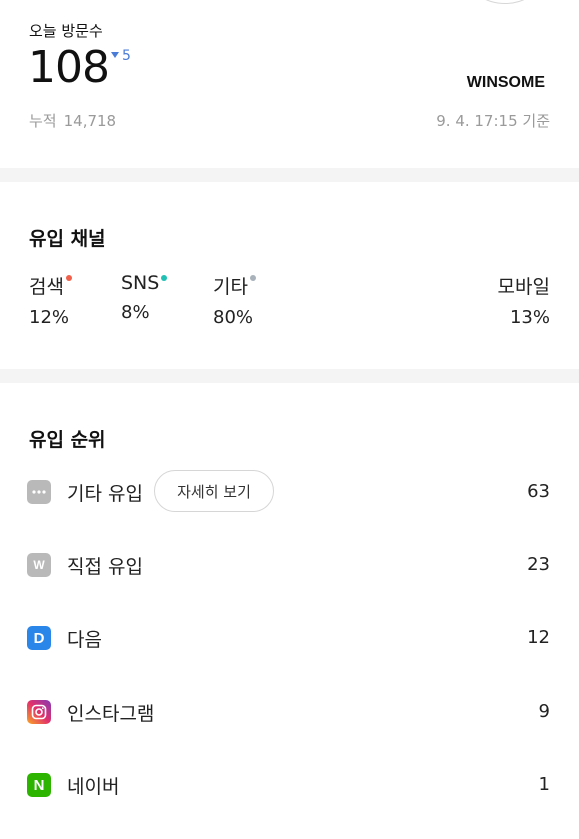  Describe the element at coordinates (234, 302) in the screenshot. I see `channel-other: 기타 80%` at that location.